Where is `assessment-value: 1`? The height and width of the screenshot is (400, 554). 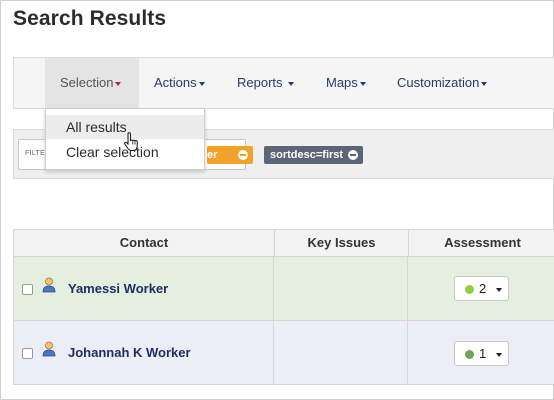 assessment-value: 1 is located at coordinates (483, 353).